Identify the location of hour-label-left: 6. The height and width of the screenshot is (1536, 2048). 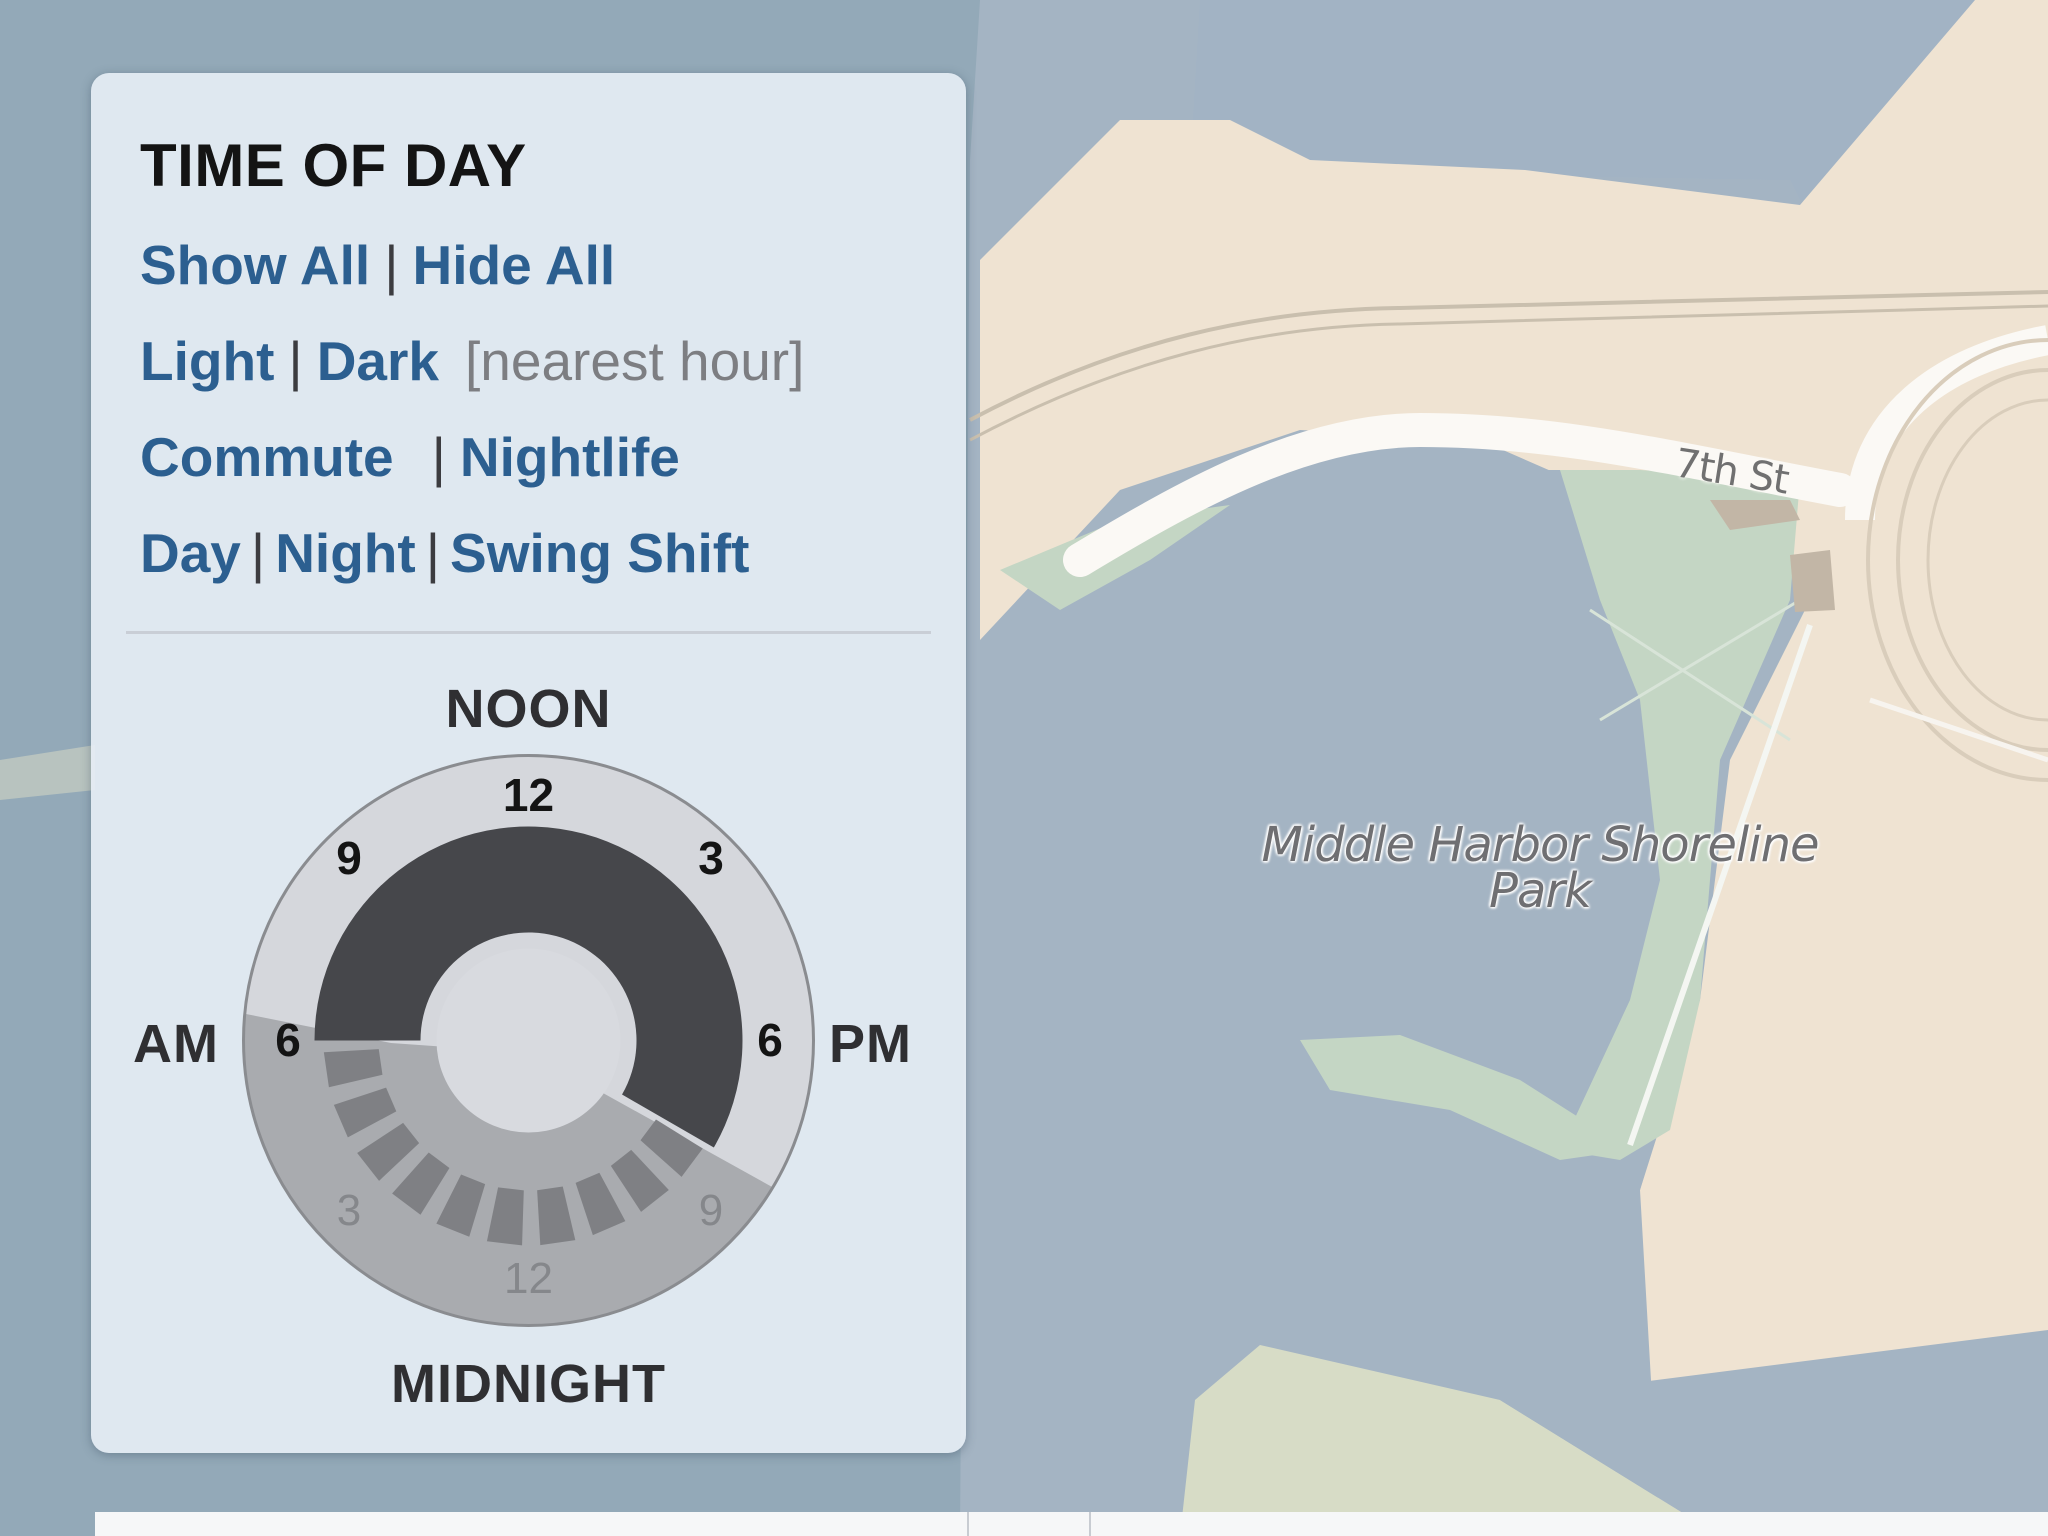
(288, 1040).